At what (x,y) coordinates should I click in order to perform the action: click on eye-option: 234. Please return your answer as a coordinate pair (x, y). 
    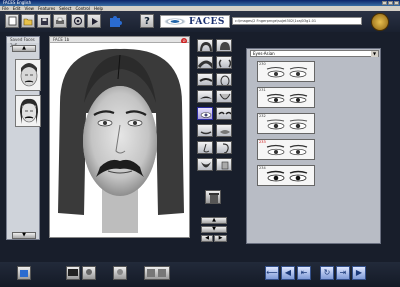
    Looking at the image, I should click on (286, 175).